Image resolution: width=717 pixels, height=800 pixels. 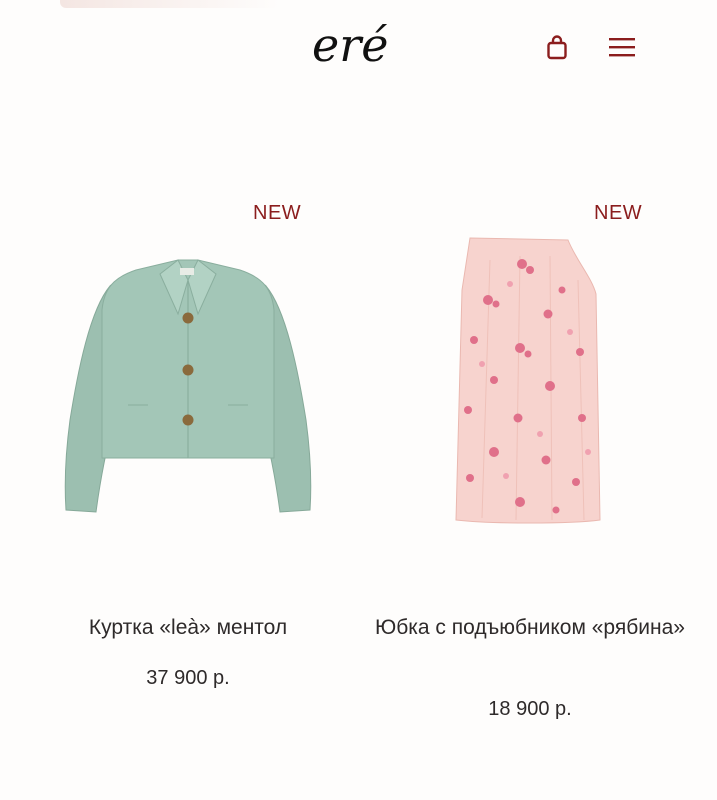 I want to click on product-price: 18 900 р., so click(x=530, y=709).